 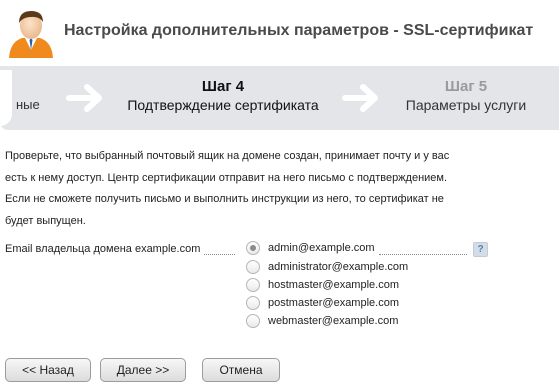 I want to click on step-subtitle: Параметры услуги, so click(x=466, y=105).